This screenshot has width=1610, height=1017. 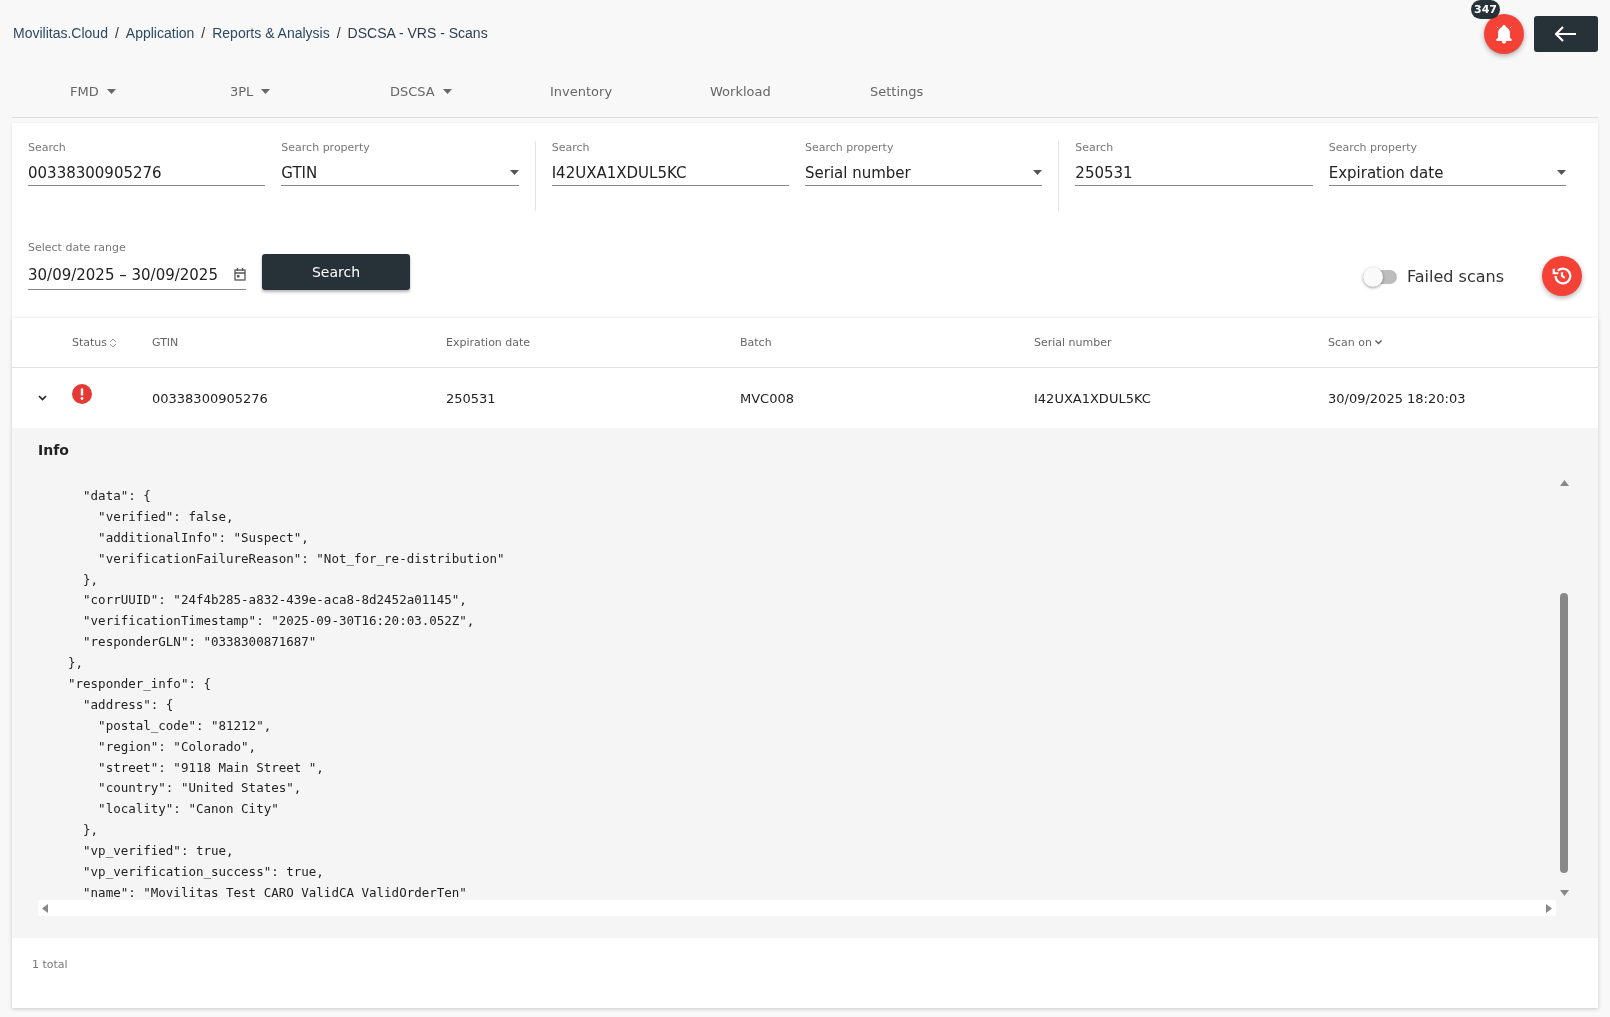 What do you see at coordinates (275, 893) in the screenshot?
I see `code-line: "name": "Movilitas Test CARO ValidCA ValidOrderTen"` at bounding box center [275, 893].